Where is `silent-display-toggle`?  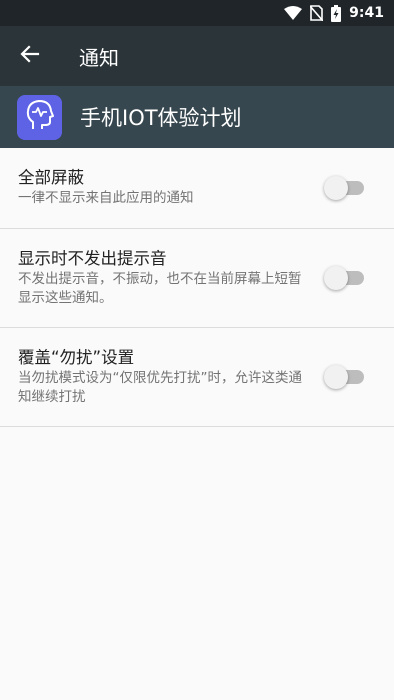
silent-display-toggle is located at coordinates (344, 278).